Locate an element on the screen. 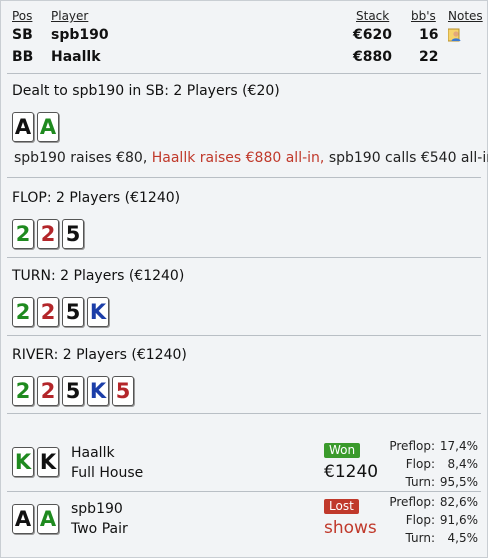 This screenshot has height=558, width=488. equity-value: 8,4% is located at coordinates (463, 464).